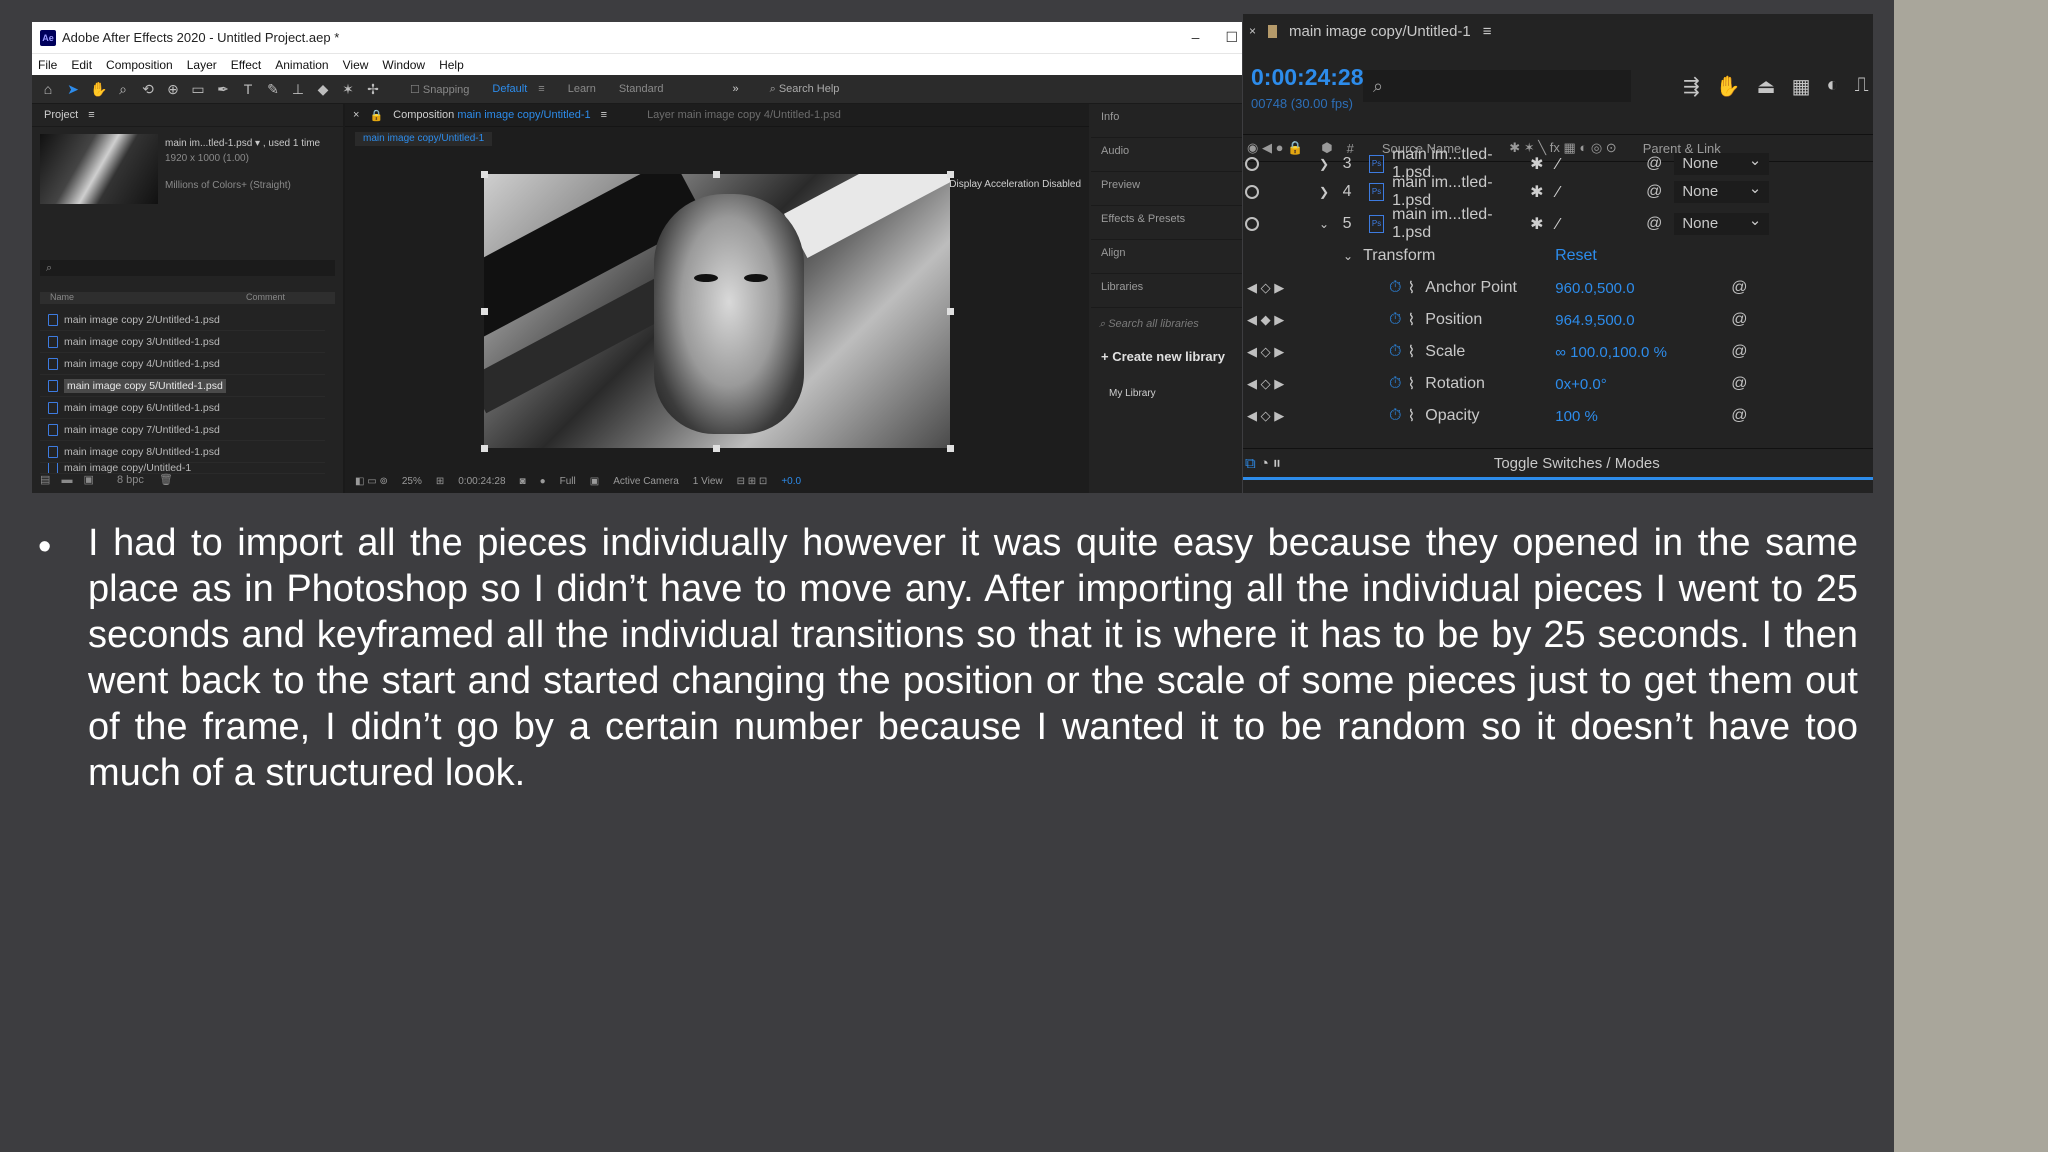  What do you see at coordinates (1166, 121) in the screenshot?
I see `side-item-info: Info` at bounding box center [1166, 121].